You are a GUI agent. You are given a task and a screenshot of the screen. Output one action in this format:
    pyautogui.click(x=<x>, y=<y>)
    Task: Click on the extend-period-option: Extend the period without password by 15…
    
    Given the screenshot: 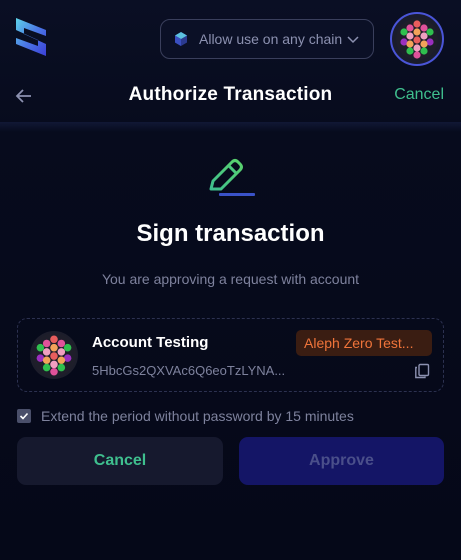 What is the action you would take?
    pyautogui.click(x=196, y=416)
    